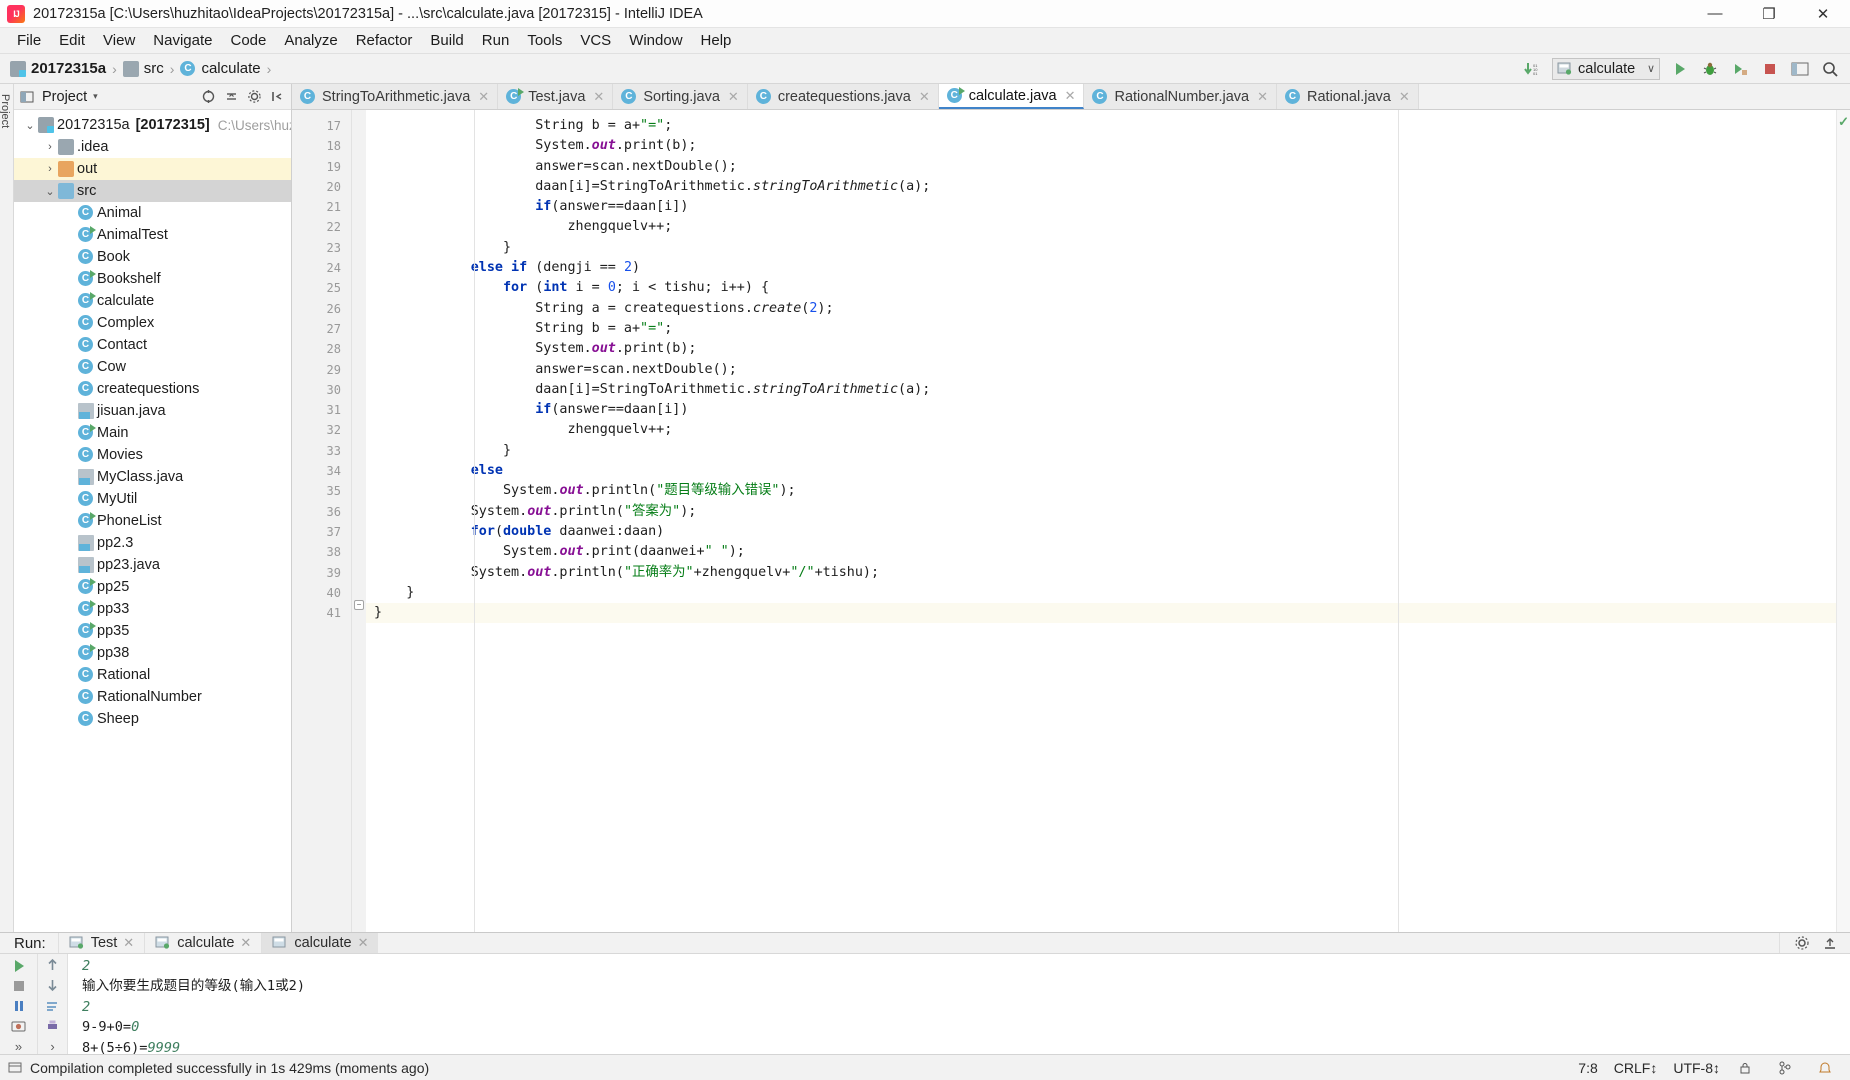  Describe the element at coordinates (53, 985) in the screenshot. I see `scroll-down-icon` at that location.